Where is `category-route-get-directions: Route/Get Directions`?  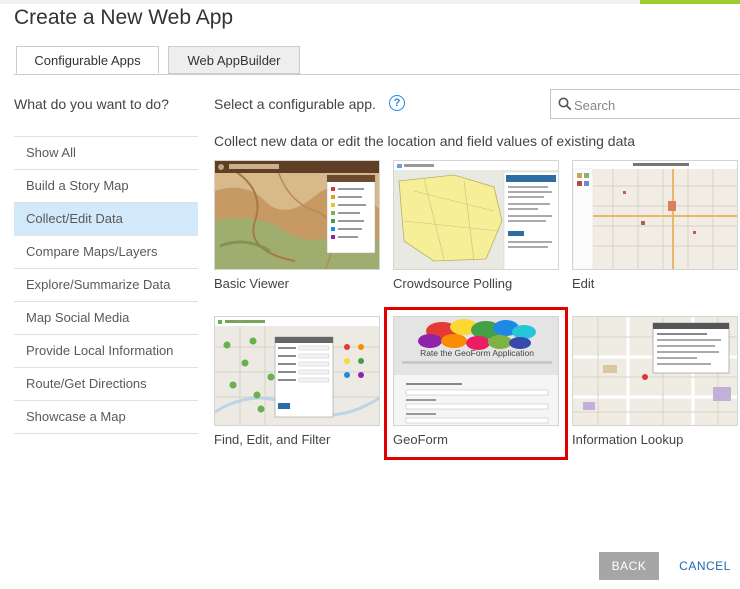 category-route-get-directions: Route/Get Directions is located at coordinates (106, 384).